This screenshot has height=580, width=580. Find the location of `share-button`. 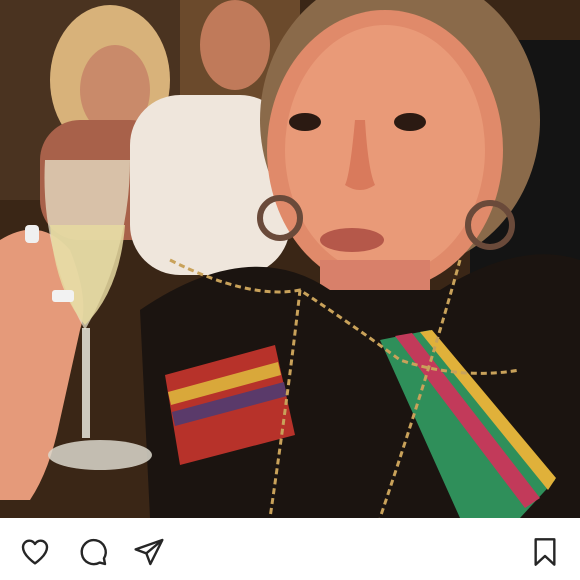

share-button is located at coordinates (149, 552).